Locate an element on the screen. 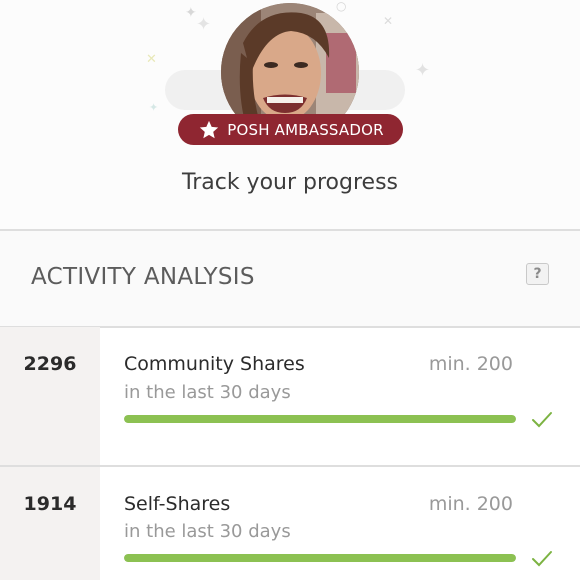 Image resolution: width=580 pixels, height=580 pixels. sparkle-icon: ○ is located at coordinates (341, 6).